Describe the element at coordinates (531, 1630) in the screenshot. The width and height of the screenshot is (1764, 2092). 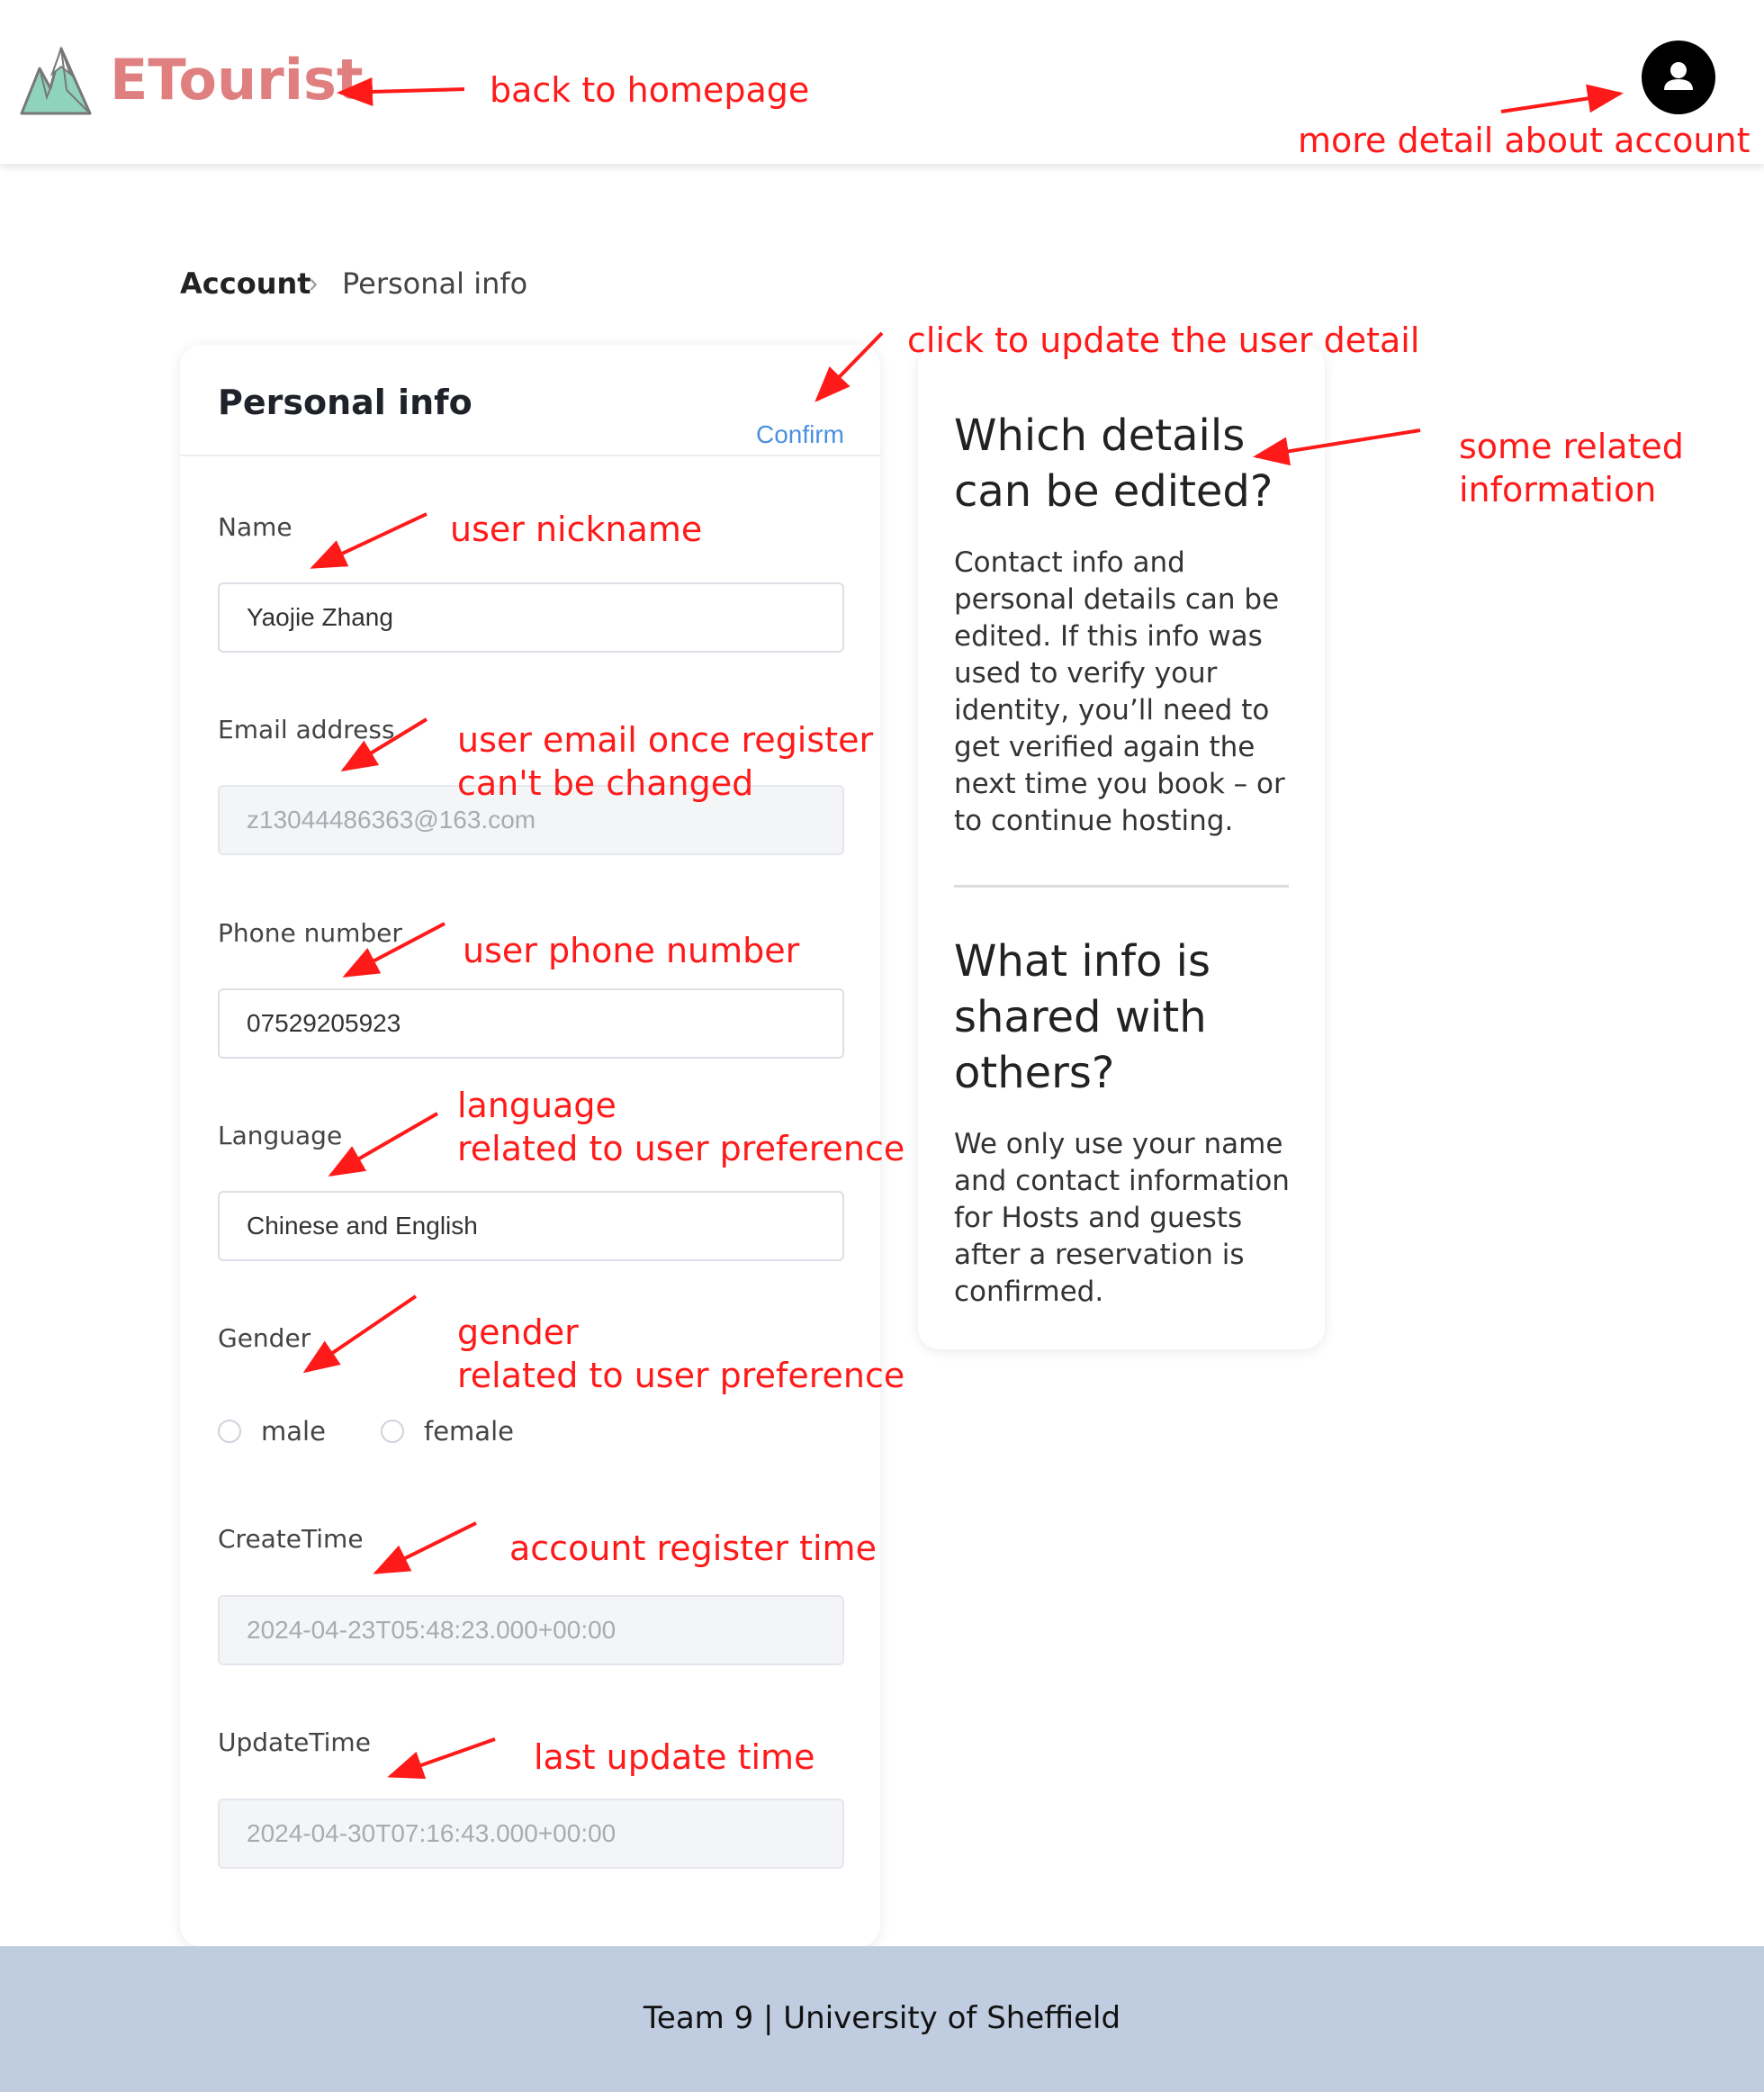
I see `create-time-input` at that location.